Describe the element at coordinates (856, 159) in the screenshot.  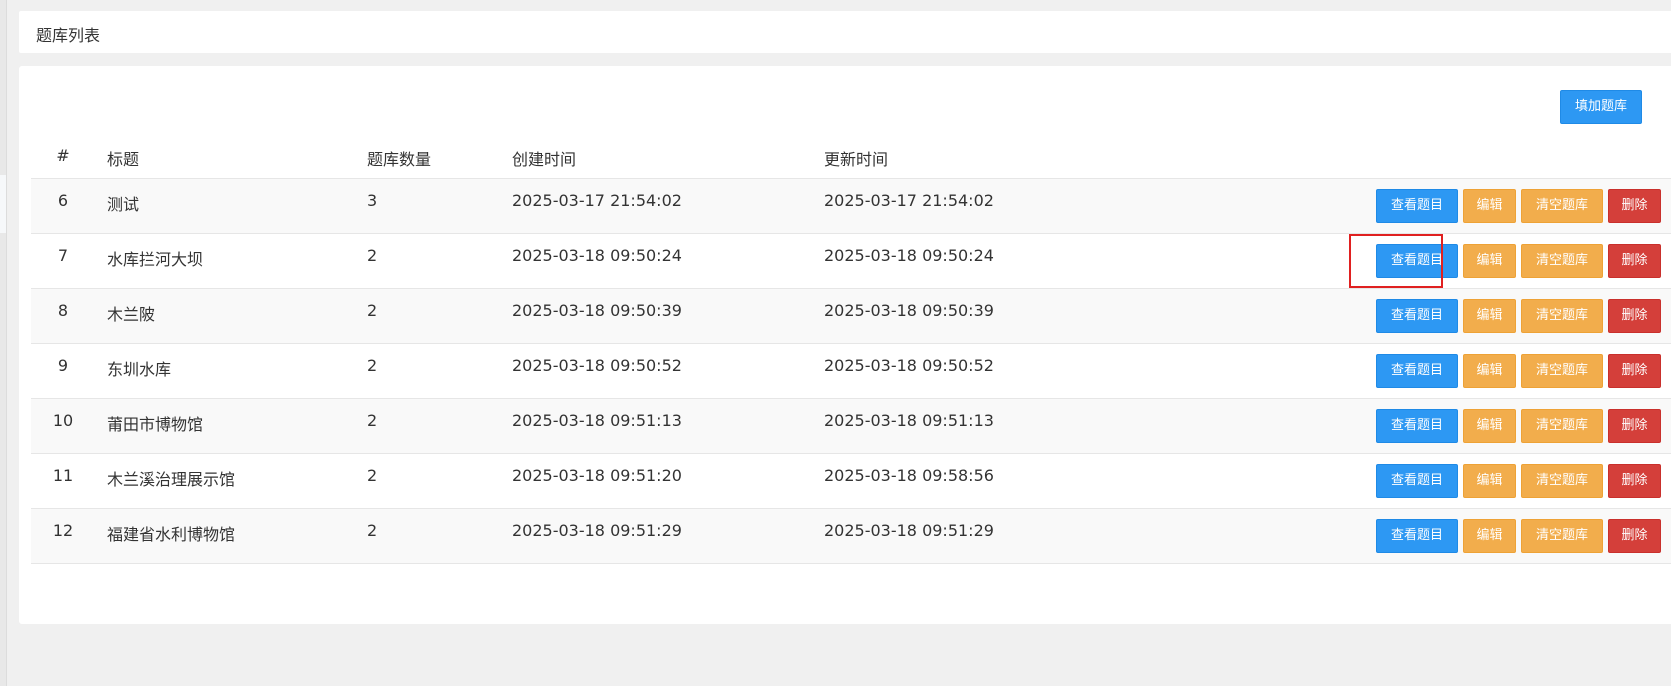
I see `column-header-updated: 更新时间` at that location.